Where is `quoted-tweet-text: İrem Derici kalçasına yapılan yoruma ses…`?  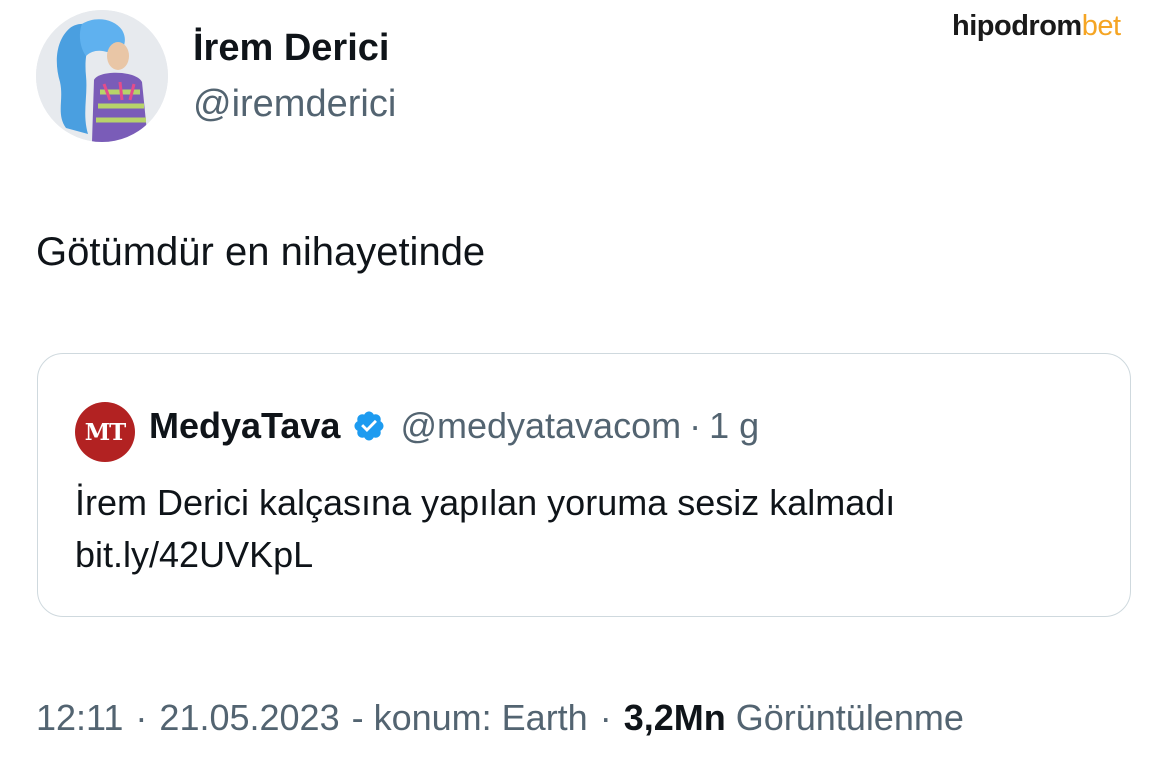
quoted-tweet-text: İrem Derici kalçasına yapılan yoruma ses… is located at coordinates (595, 529).